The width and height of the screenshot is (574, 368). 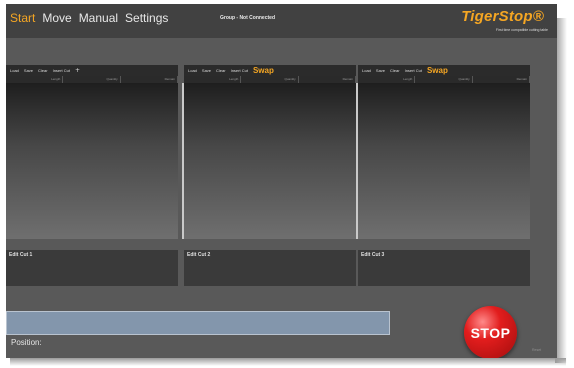 I want to click on add-panel-icon: +, so click(x=77, y=70).